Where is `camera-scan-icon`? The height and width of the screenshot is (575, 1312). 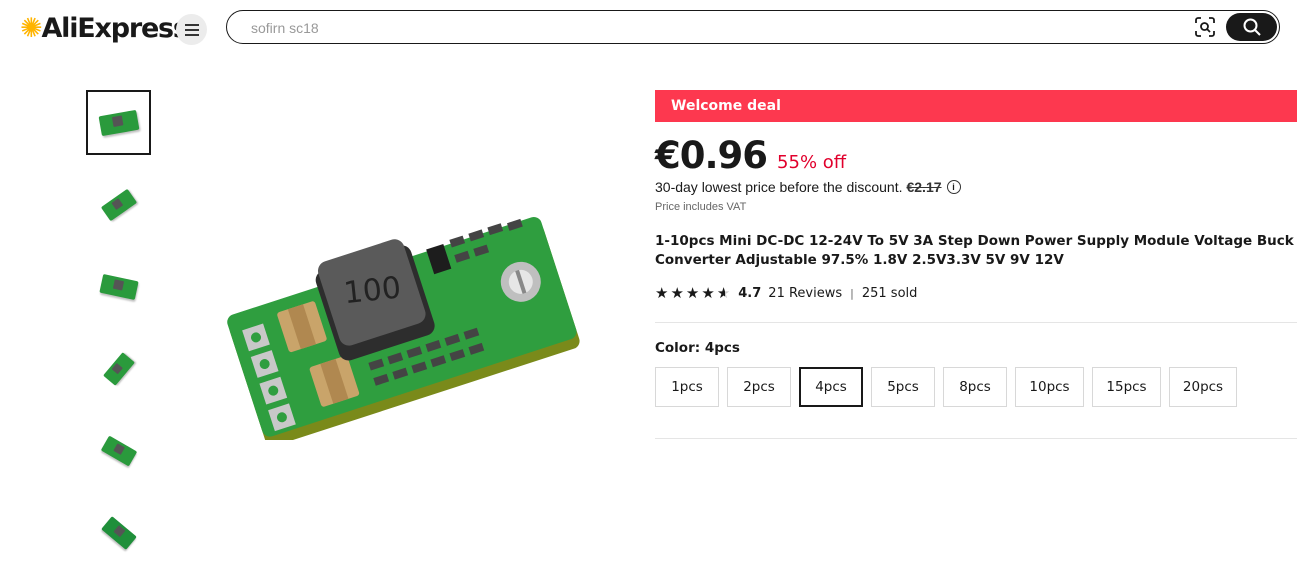
camera-scan-icon is located at coordinates (1205, 27).